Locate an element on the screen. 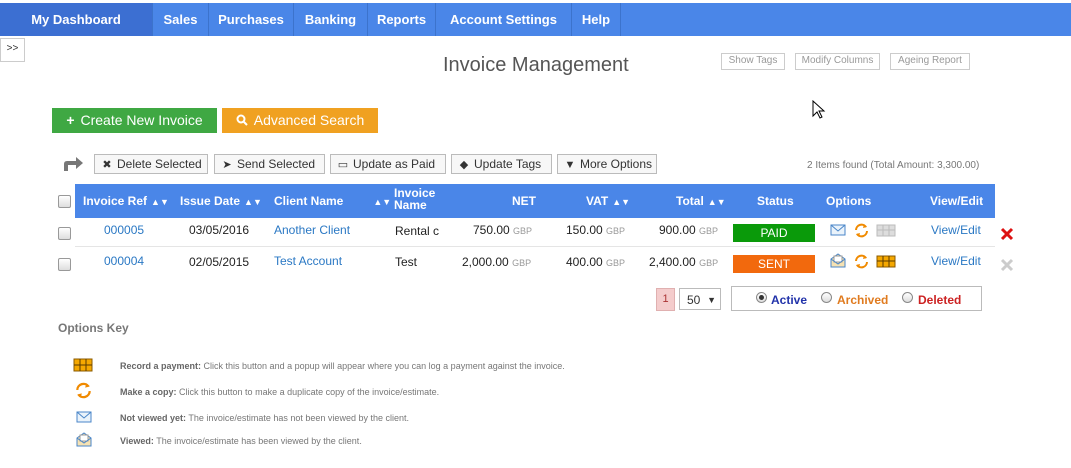 This screenshot has width=1071, height=468. items-found-summary: 2 Items found (Total Amount: 3,300.00) is located at coordinates (893, 165).